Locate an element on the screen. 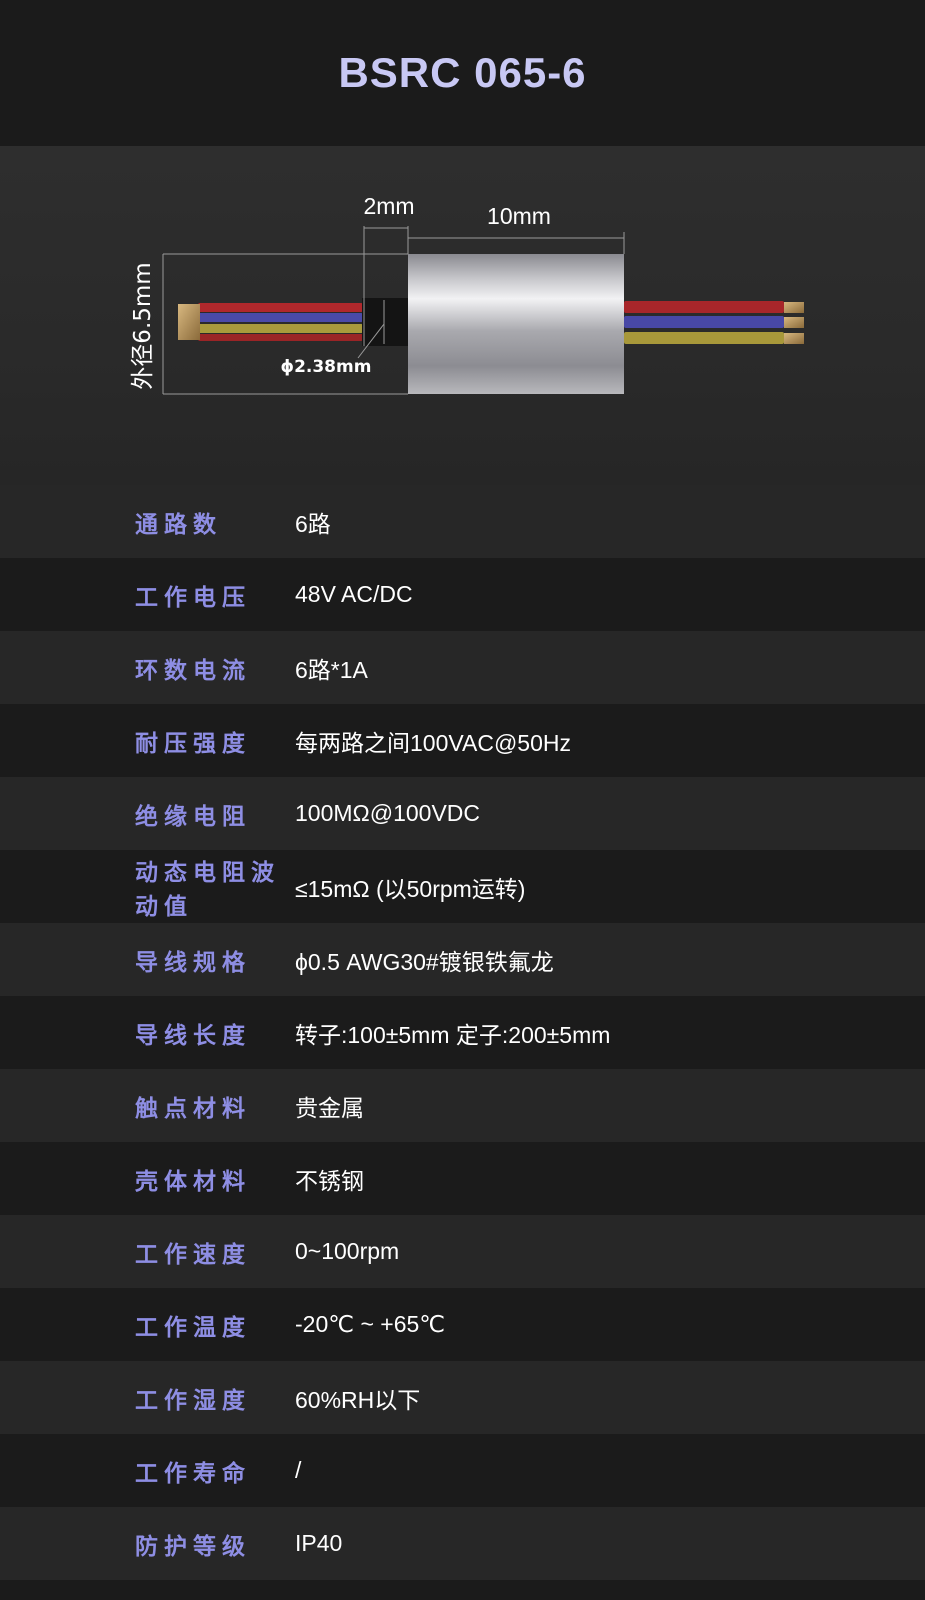 This screenshot has height=1600, width=925. spec-label: 防护等级 is located at coordinates (193, 1546).